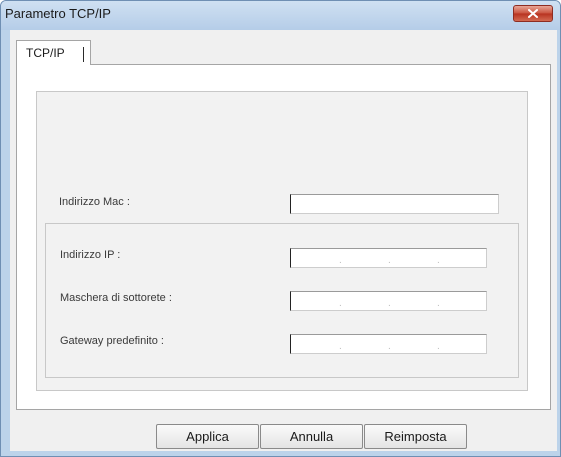 This screenshot has height=457, width=561. I want to click on close-button, so click(533, 13).